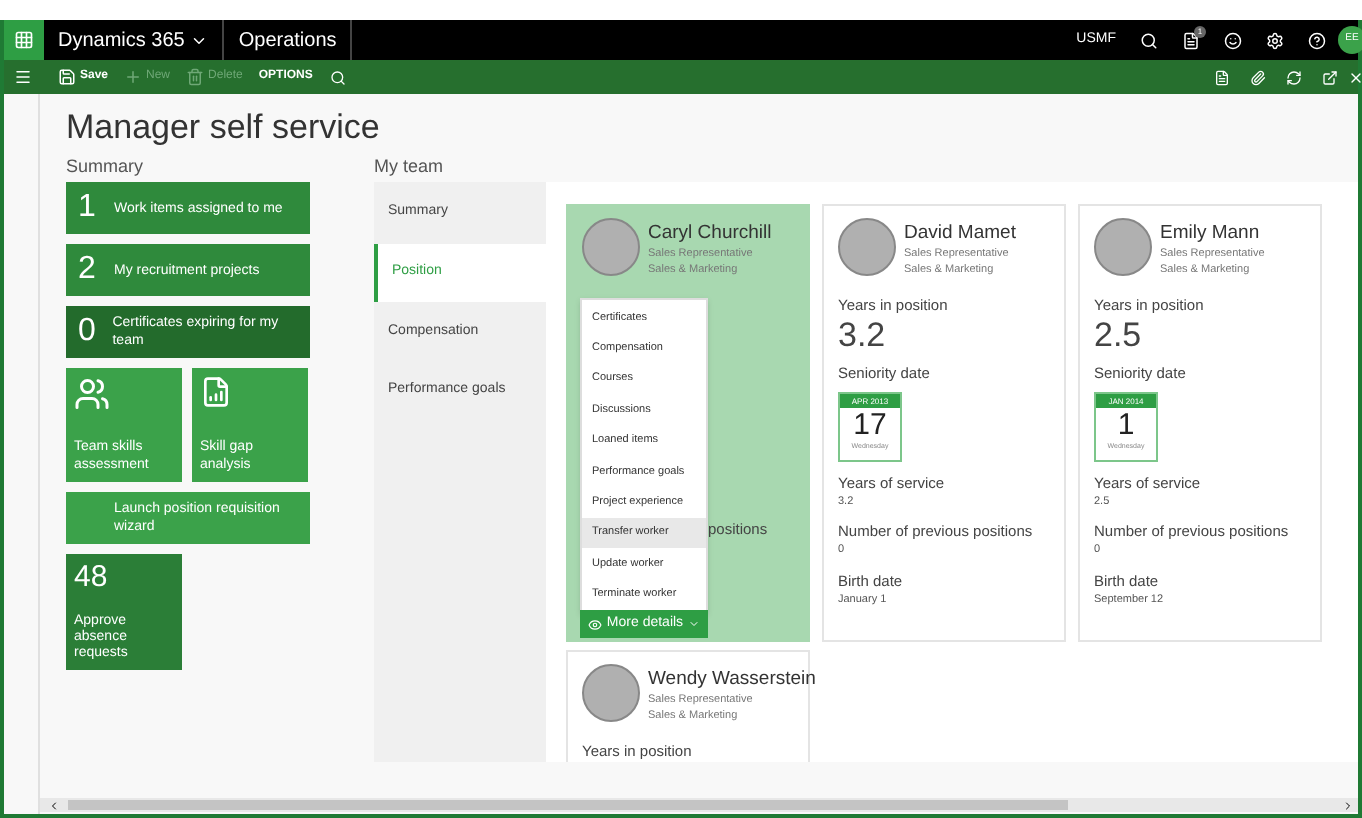 This screenshot has height=818, width=1362. I want to click on grid-icon, so click(24, 40).